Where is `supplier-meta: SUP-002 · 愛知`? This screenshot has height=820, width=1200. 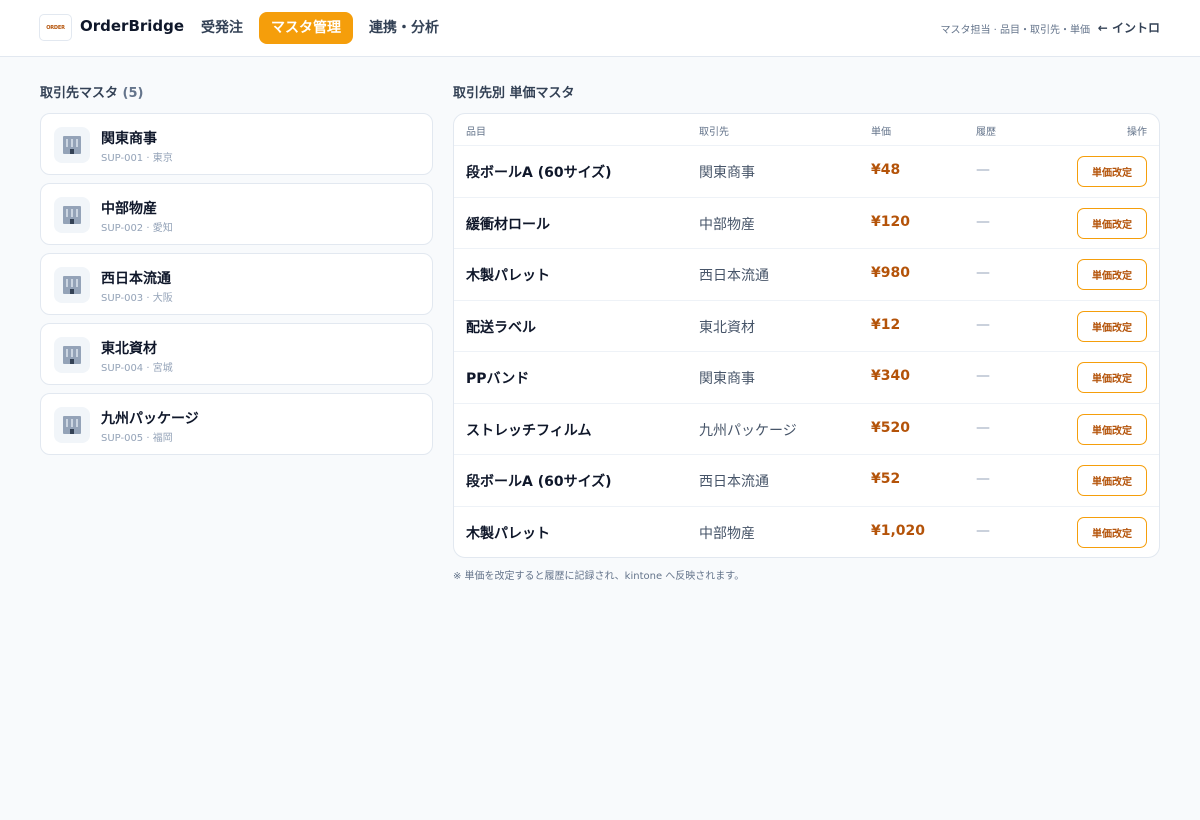
supplier-meta: SUP-002 · 愛知 is located at coordinates (137, 228).